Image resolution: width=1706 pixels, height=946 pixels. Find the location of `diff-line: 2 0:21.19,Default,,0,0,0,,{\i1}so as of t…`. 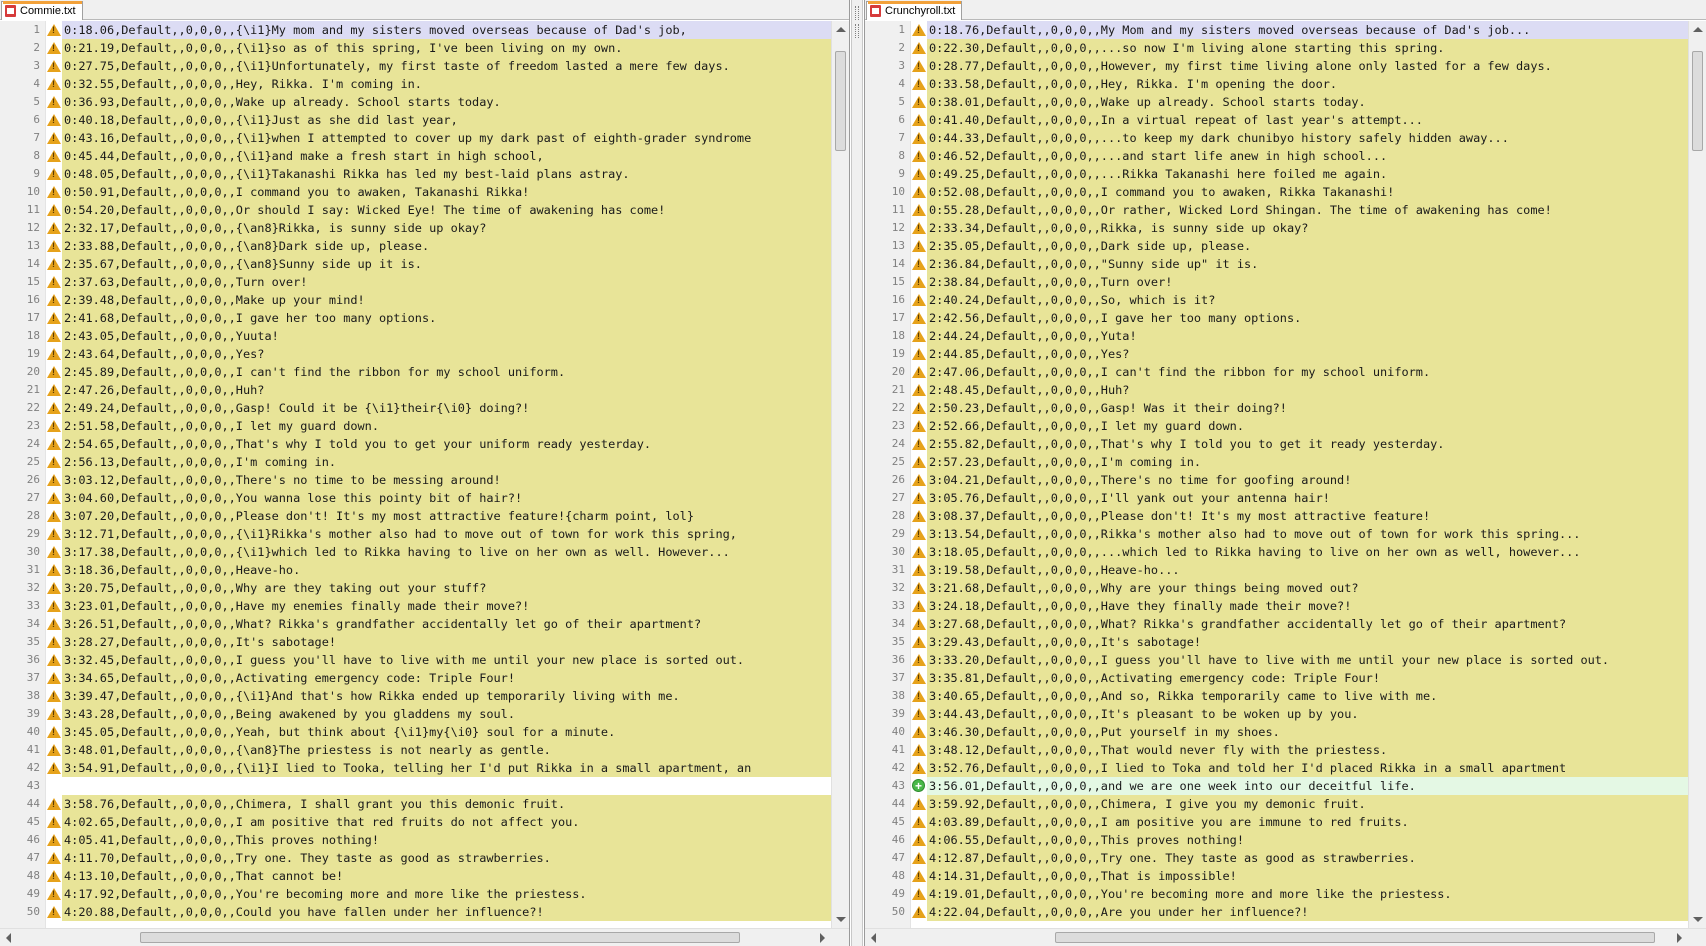

diff-line: 2 0:21.19,Default,,0,0,0,,{\i1}so as of t… is located at coordinates (415, 48).